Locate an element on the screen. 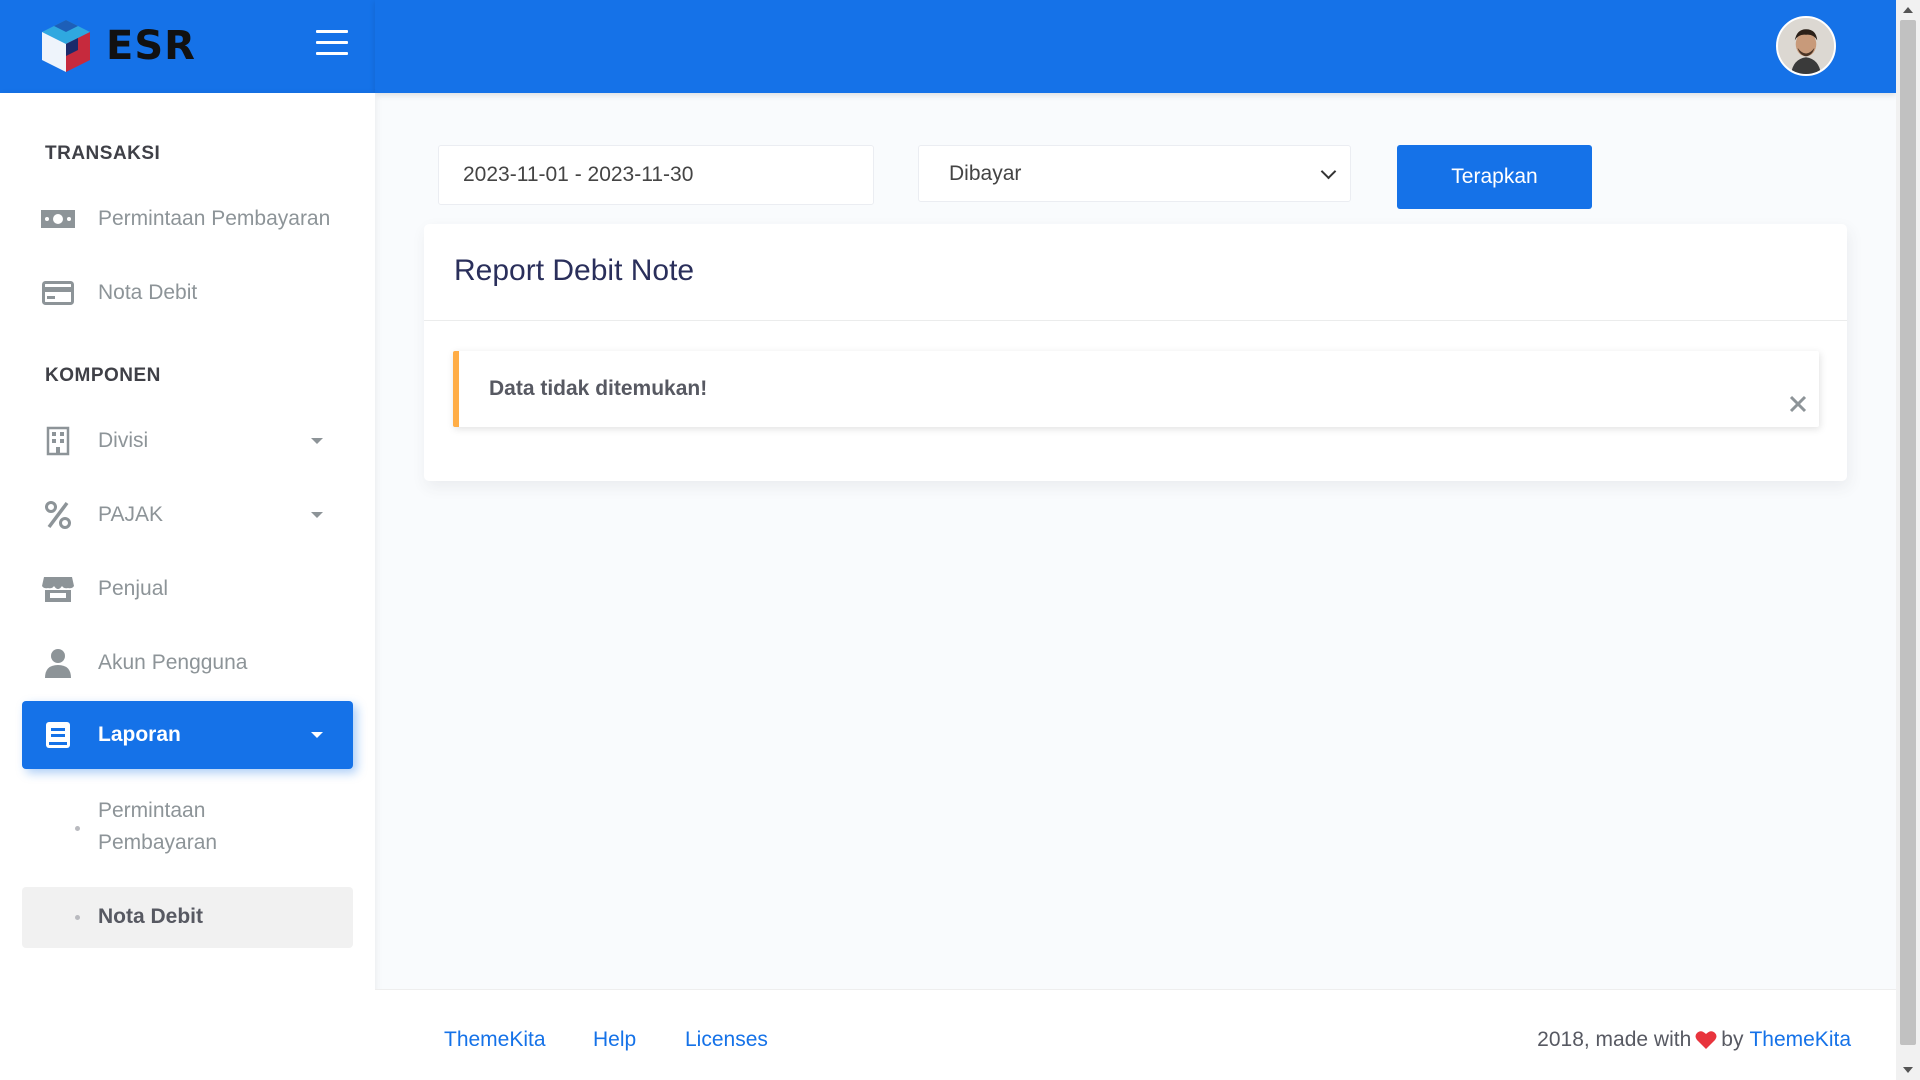 The height and width of the screenshot is (1080, 1920). sidebar-item-divisi: Divisi is located at coordinates (187, 441).